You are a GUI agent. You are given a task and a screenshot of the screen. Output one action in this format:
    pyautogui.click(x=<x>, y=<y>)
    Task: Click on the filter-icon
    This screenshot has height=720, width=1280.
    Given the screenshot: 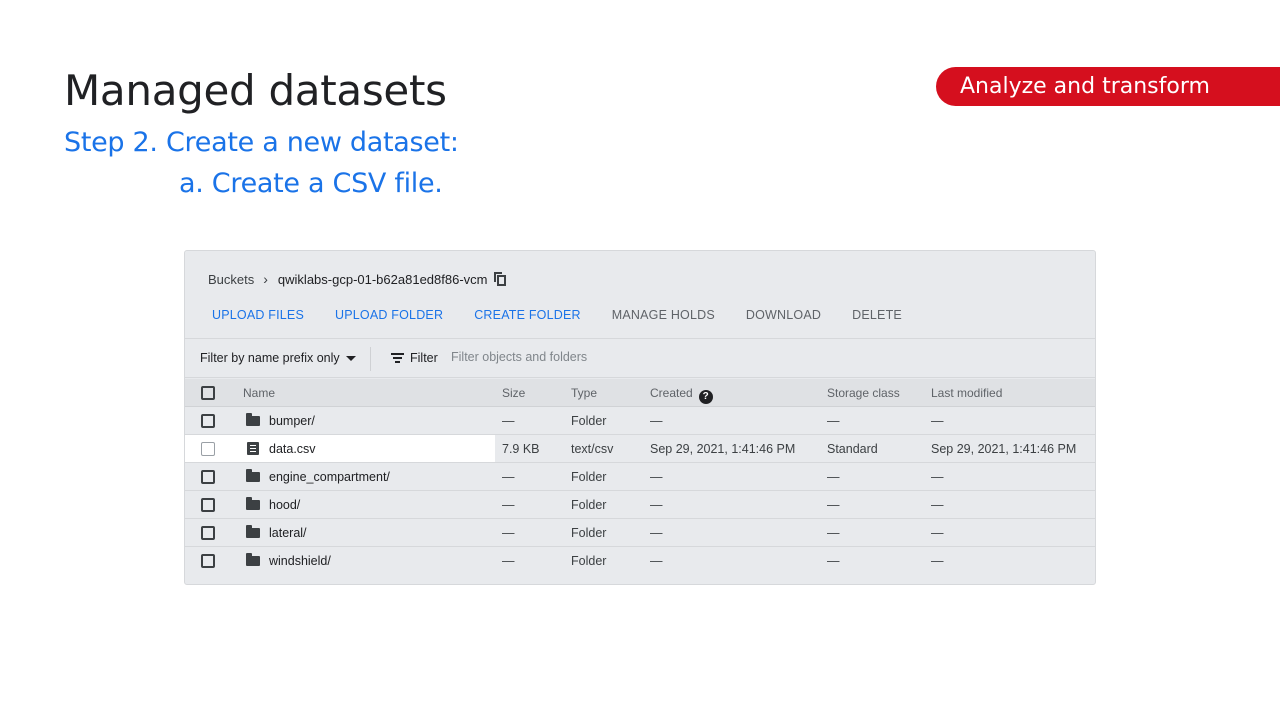 What is the action you would take?
    pyautogui.click(x=397, y=358)
    